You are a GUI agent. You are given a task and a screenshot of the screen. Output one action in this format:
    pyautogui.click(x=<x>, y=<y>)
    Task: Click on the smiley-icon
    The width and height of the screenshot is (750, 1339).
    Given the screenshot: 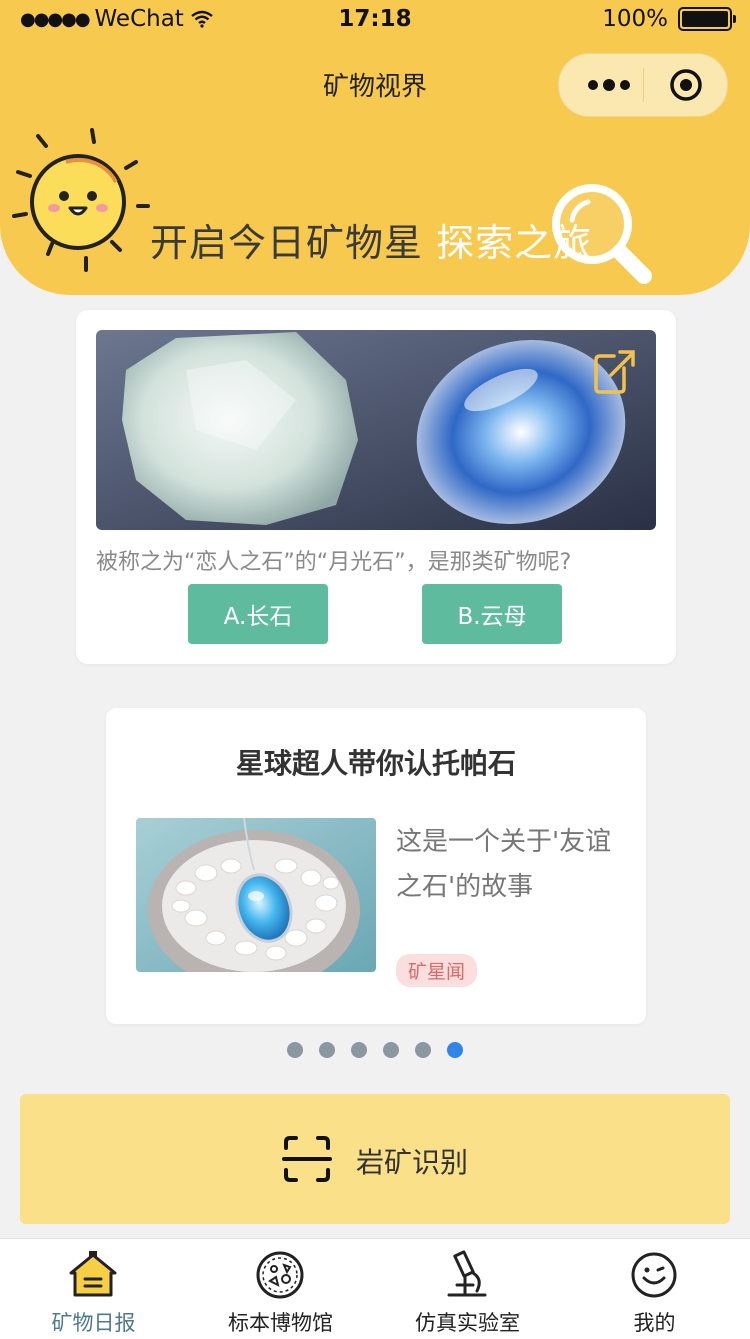 What is the action you would take?
    pyautogui.click(x=654, y=1275)
    